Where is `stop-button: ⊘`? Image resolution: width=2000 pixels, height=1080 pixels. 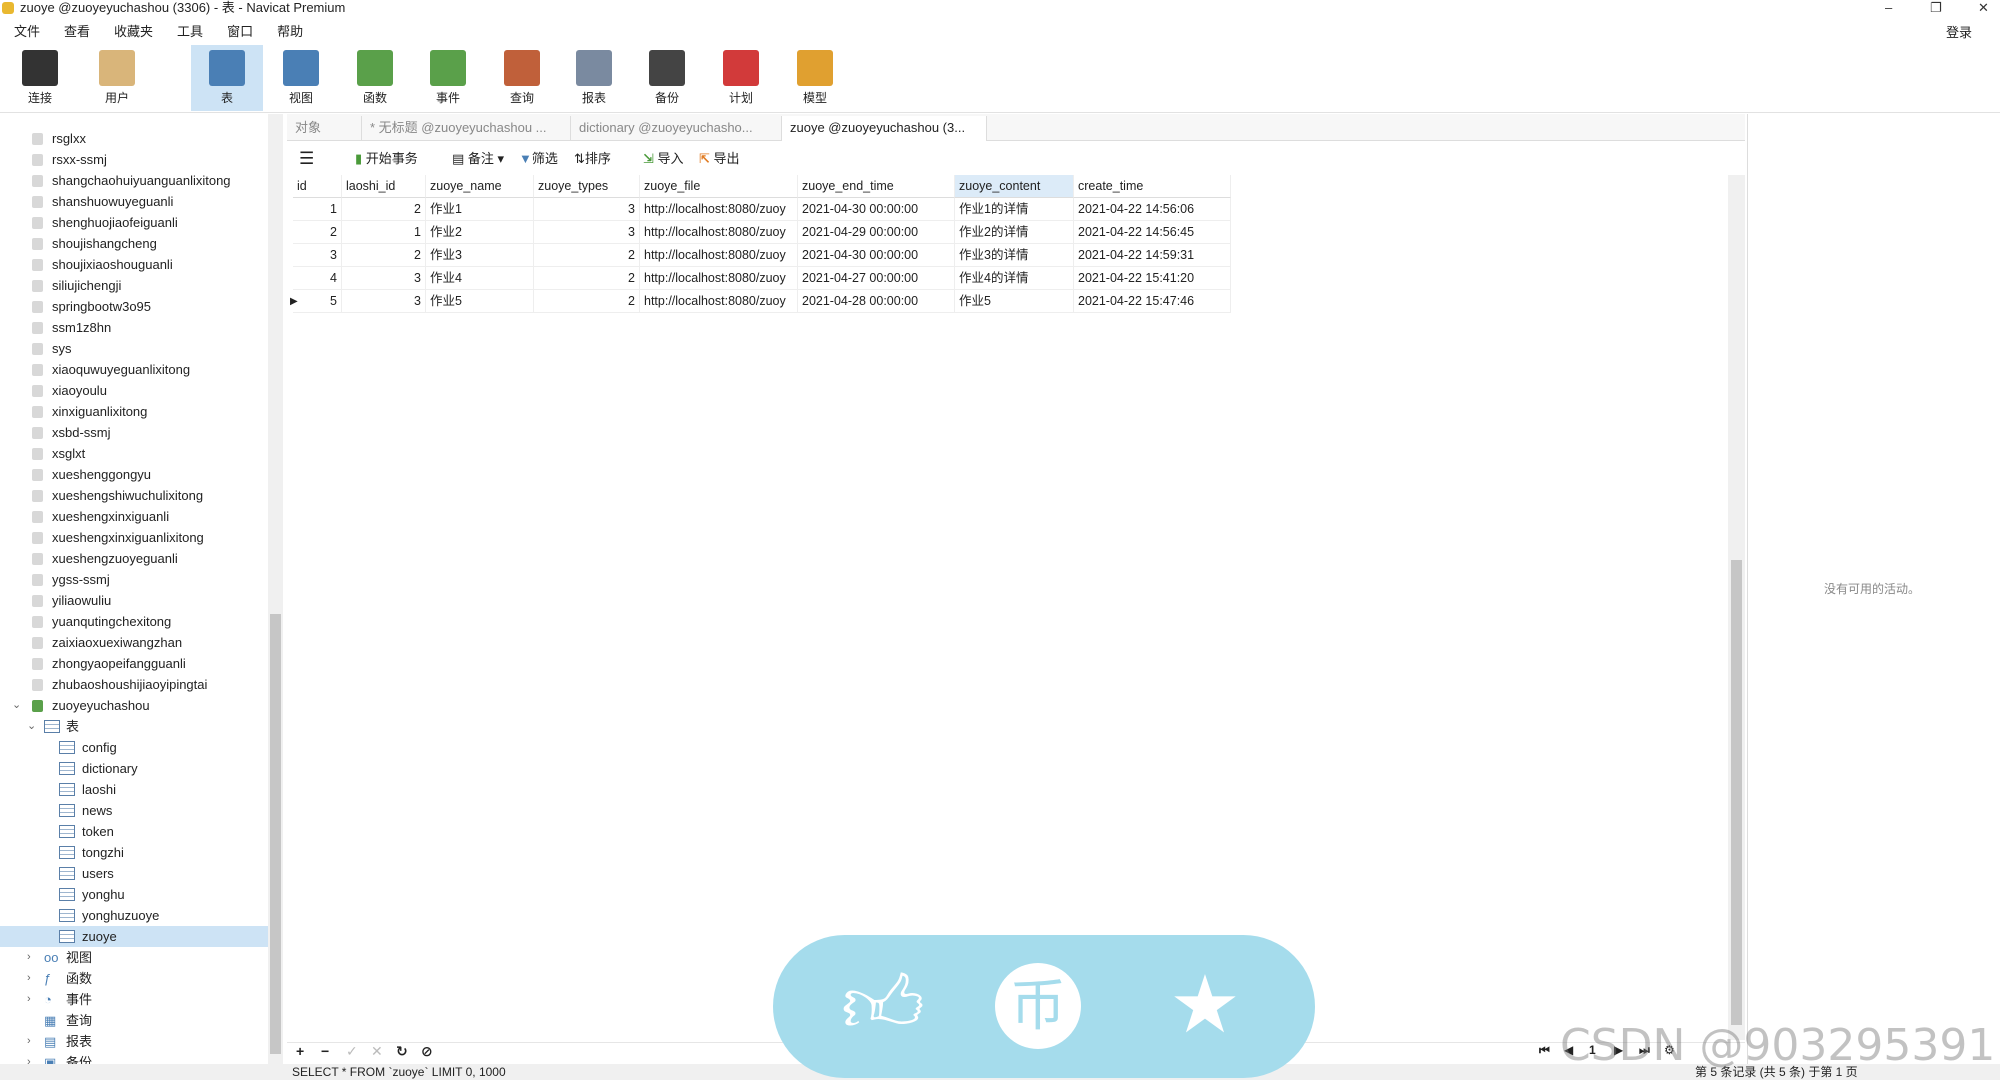 stop-button: ⊘ is located at coordinates (427, 1051).